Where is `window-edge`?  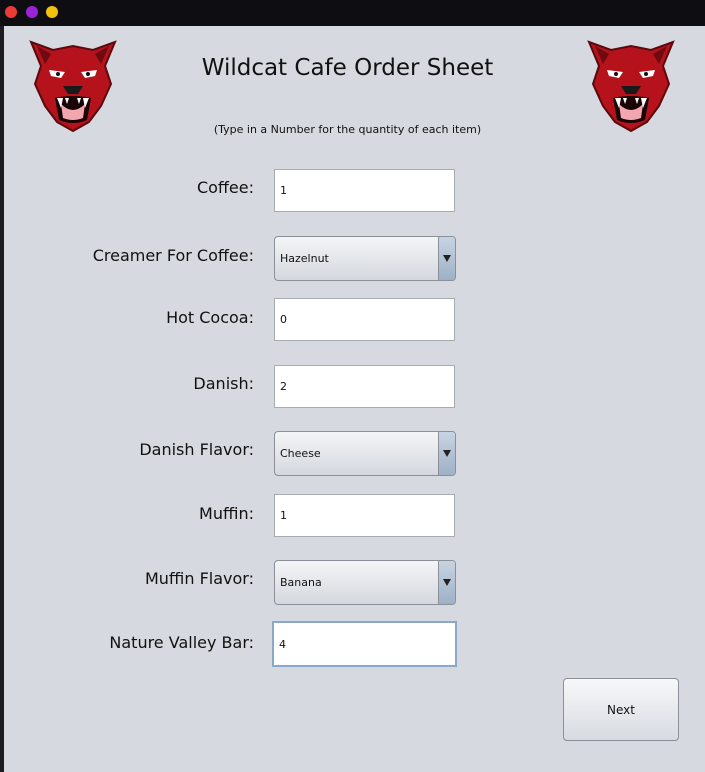
window-edge is located at coordinates (2, 399).